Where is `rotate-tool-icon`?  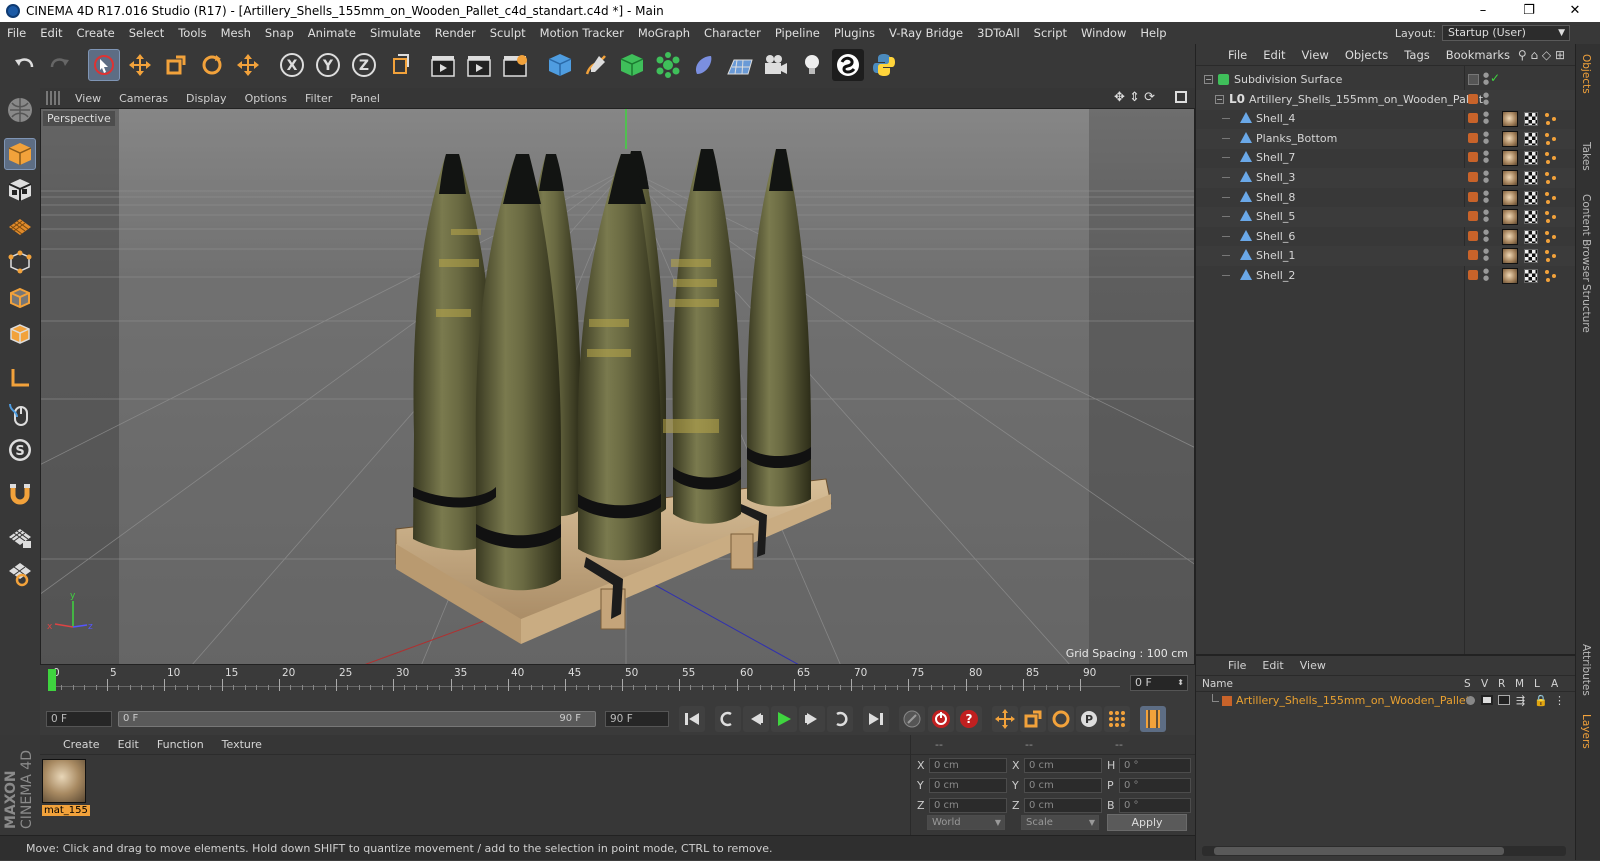 rotate-tool-icon is located at coordinates (212, 65).